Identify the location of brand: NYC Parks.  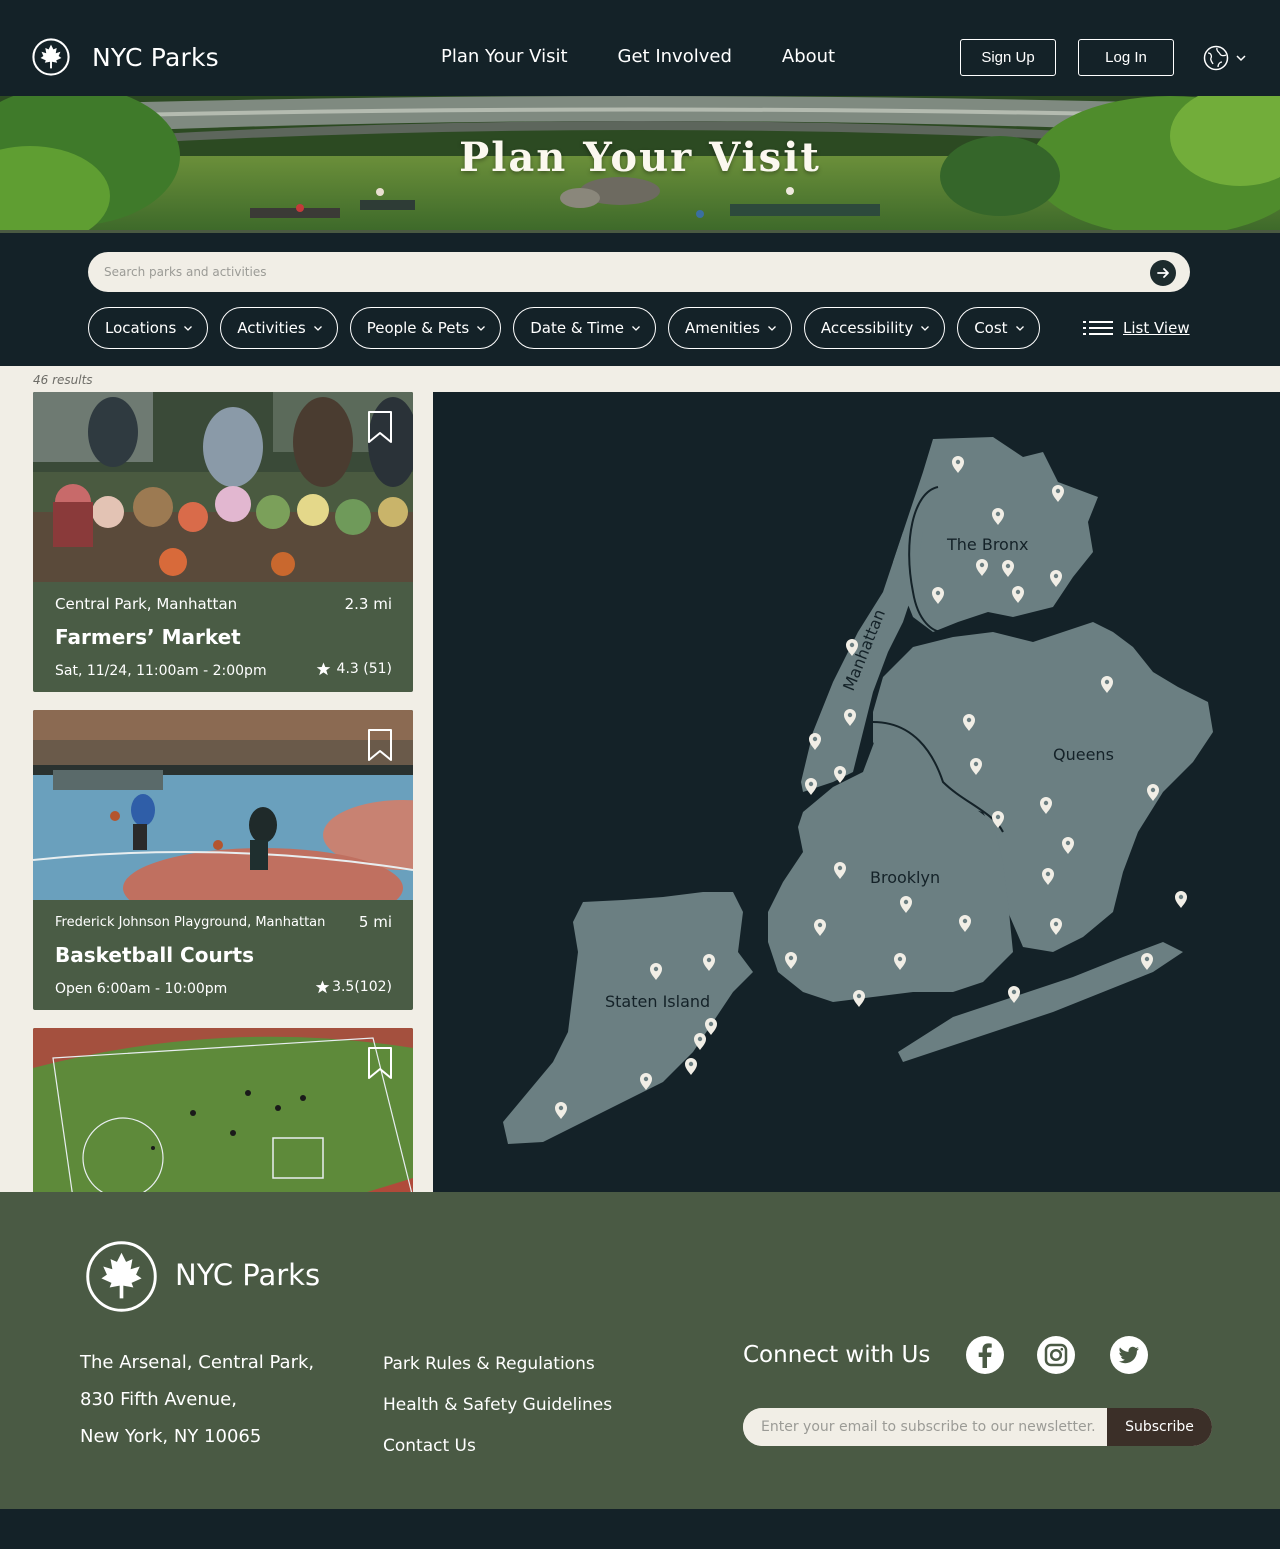
(125, 57).